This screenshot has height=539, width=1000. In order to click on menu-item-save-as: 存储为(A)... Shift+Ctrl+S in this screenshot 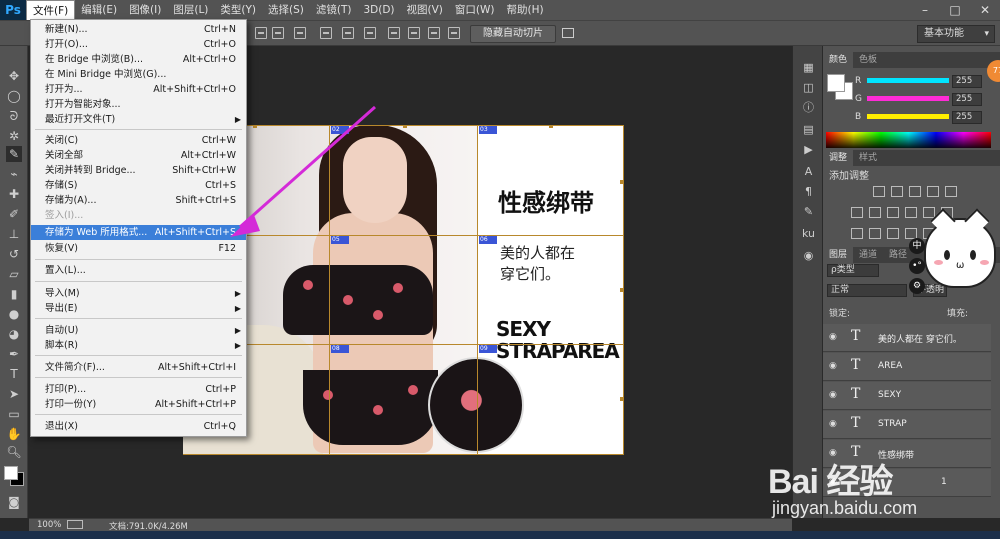, I will do `click(138, 200)`.